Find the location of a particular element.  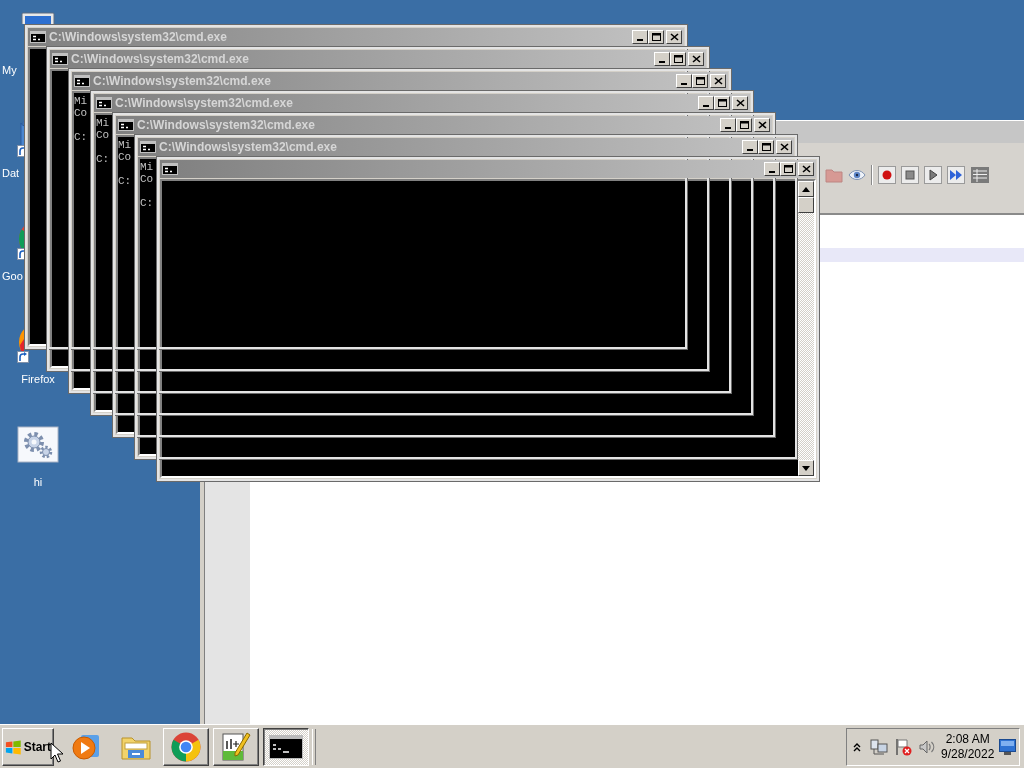

scroll-thumb is located at coordinates (806, 205).